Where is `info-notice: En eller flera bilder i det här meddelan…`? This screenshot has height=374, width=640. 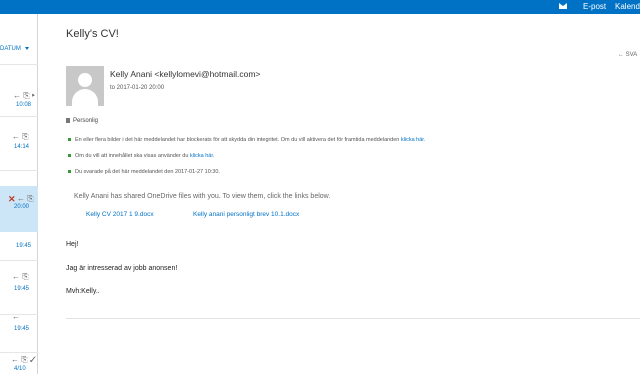 info-notice: En eller flera bilder i det här meddelan… is located at coordinates (246, 140).